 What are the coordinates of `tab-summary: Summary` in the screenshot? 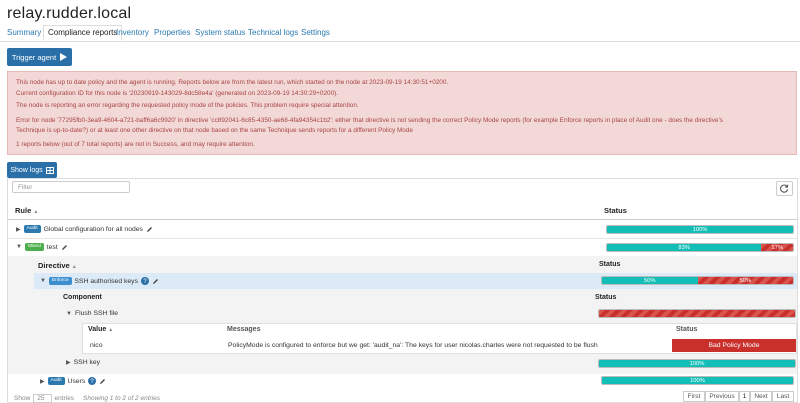 It's located at (24, 32).